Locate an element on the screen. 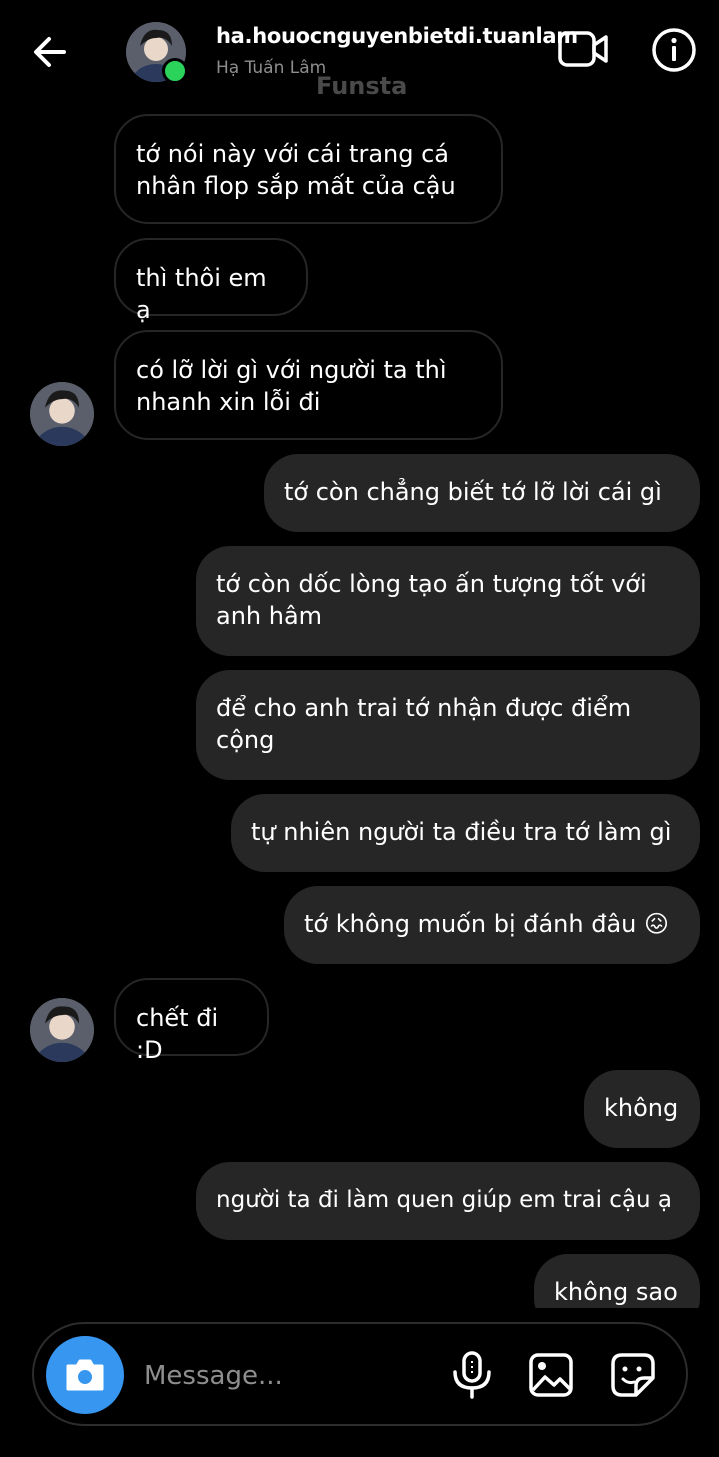 The image size is (719, 1457). message-bubble-outgoing: không sao is located at coordinates (617, 1281).